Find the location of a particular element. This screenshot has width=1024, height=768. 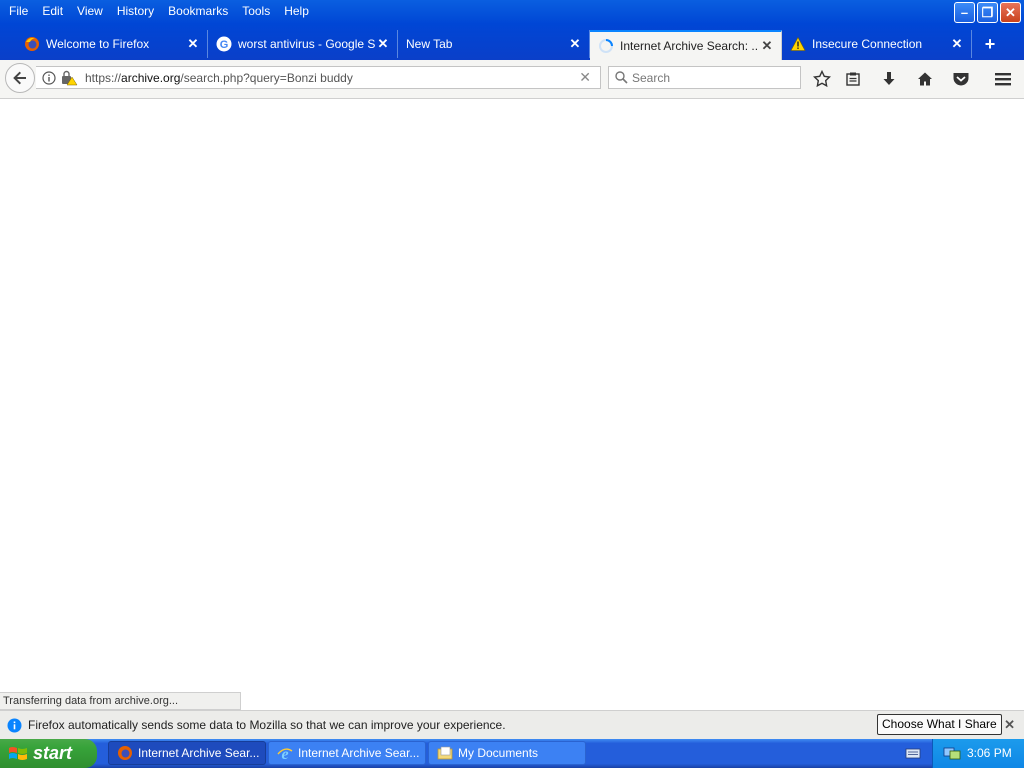

tab-label: New Tab is located at coordinates (429, 44).